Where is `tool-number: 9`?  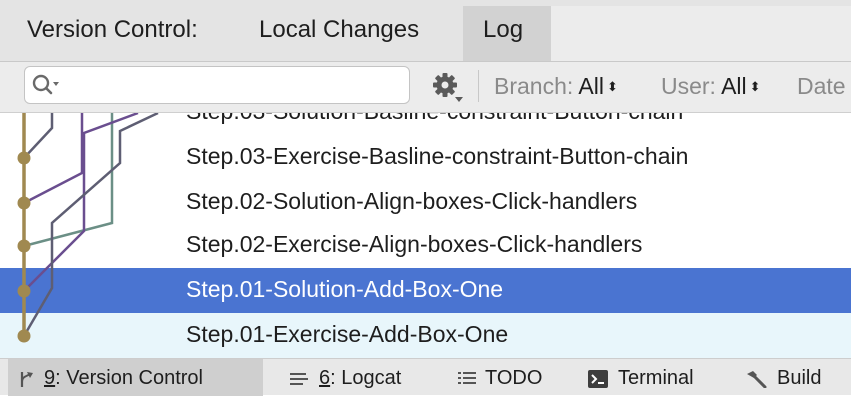 tool-number: 9 is located at coordinates (50, 378).